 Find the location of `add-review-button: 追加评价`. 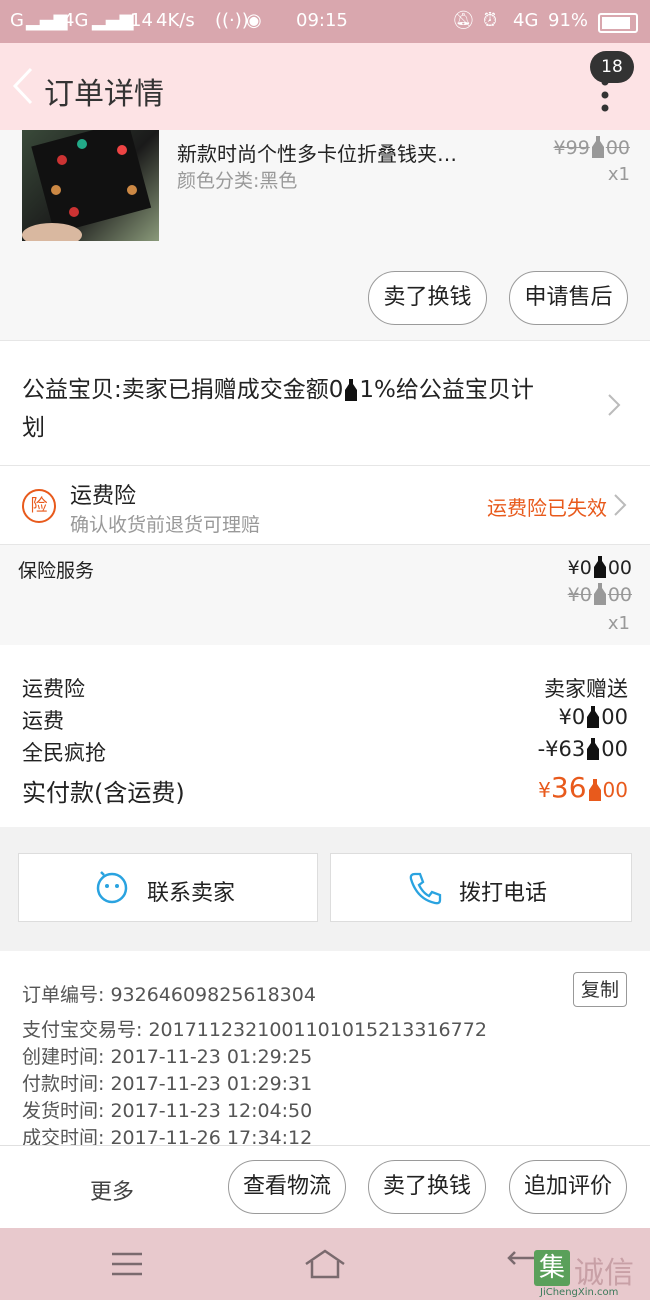

add-review-button: 追加评价 is located at coordinates (568, 1187).